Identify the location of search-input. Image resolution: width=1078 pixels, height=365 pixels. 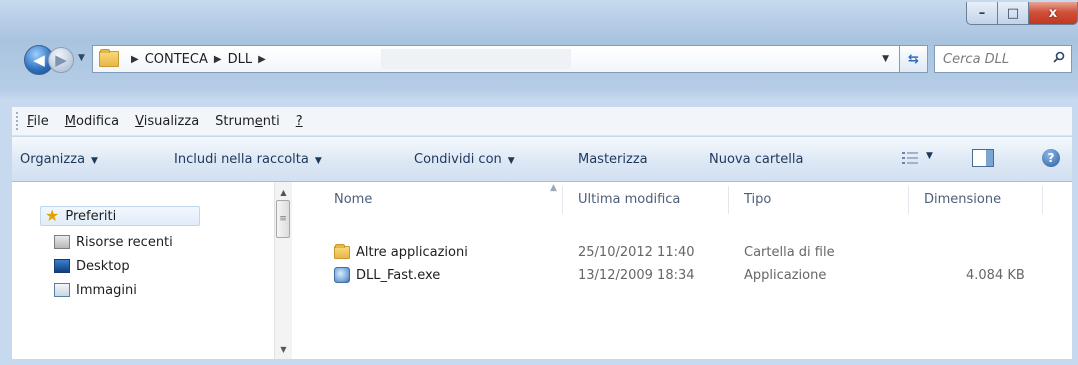
(993, 59).